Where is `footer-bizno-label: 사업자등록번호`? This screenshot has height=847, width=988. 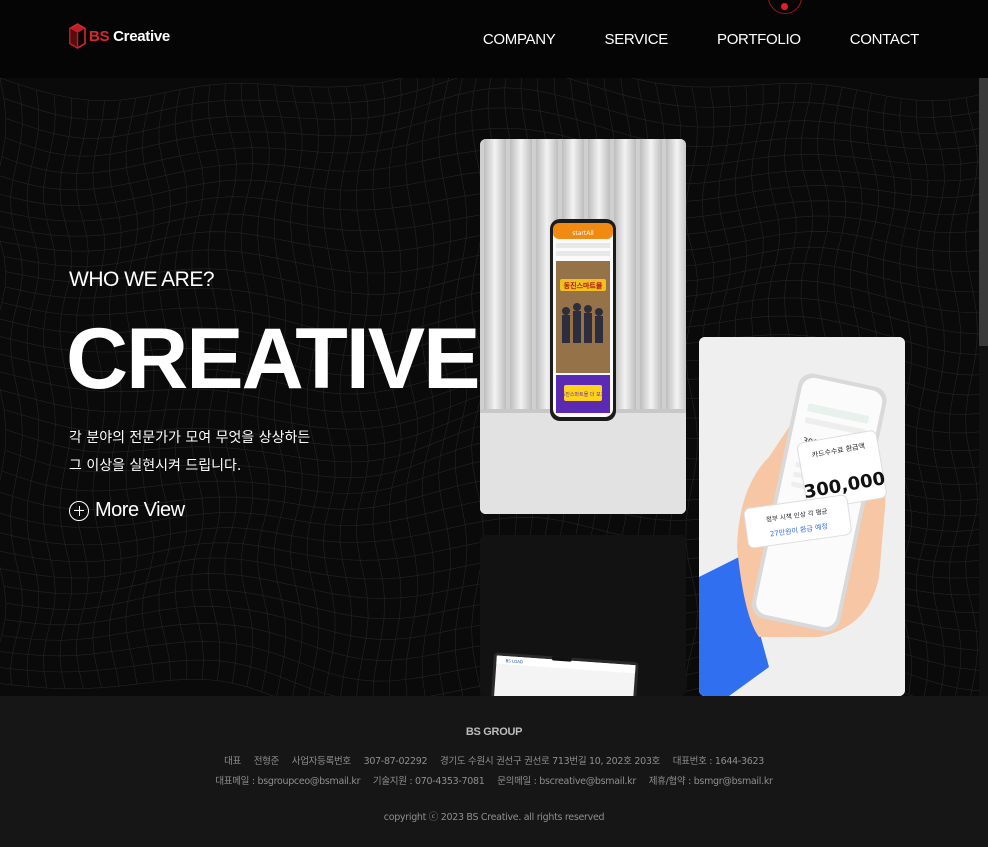 footer-bizno-label: 사업자등록번호 is located at coordinates (321, 761).